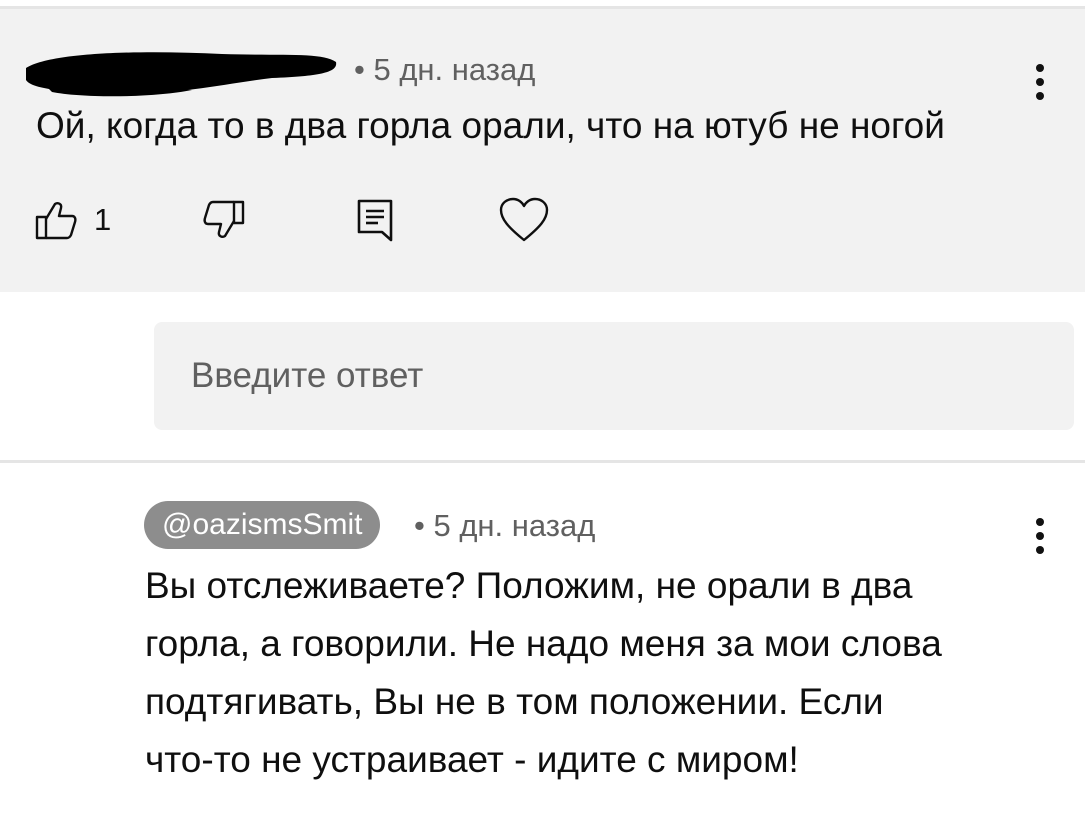 The image size is (1085, 816). I want to click on divider, so click(542, 461).